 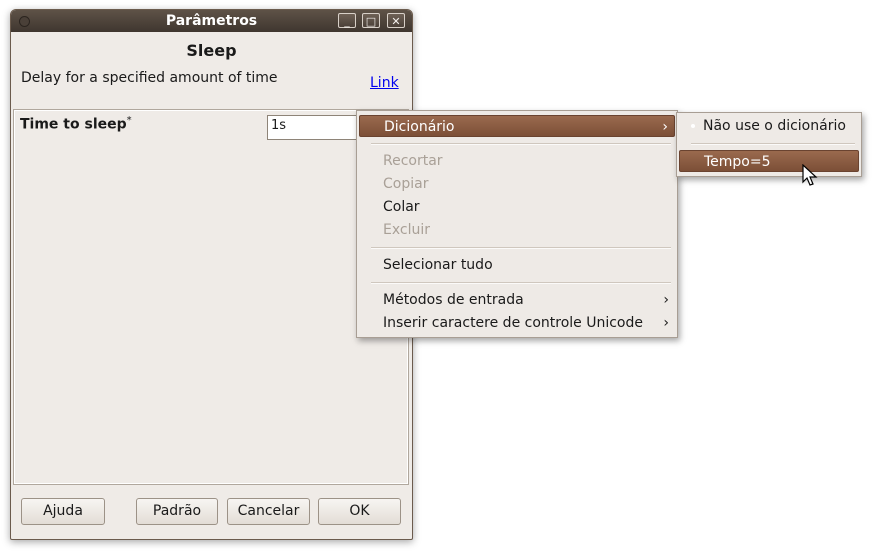 I want to click on menu-item-label: Dicionário, so click(x=419, y=127).